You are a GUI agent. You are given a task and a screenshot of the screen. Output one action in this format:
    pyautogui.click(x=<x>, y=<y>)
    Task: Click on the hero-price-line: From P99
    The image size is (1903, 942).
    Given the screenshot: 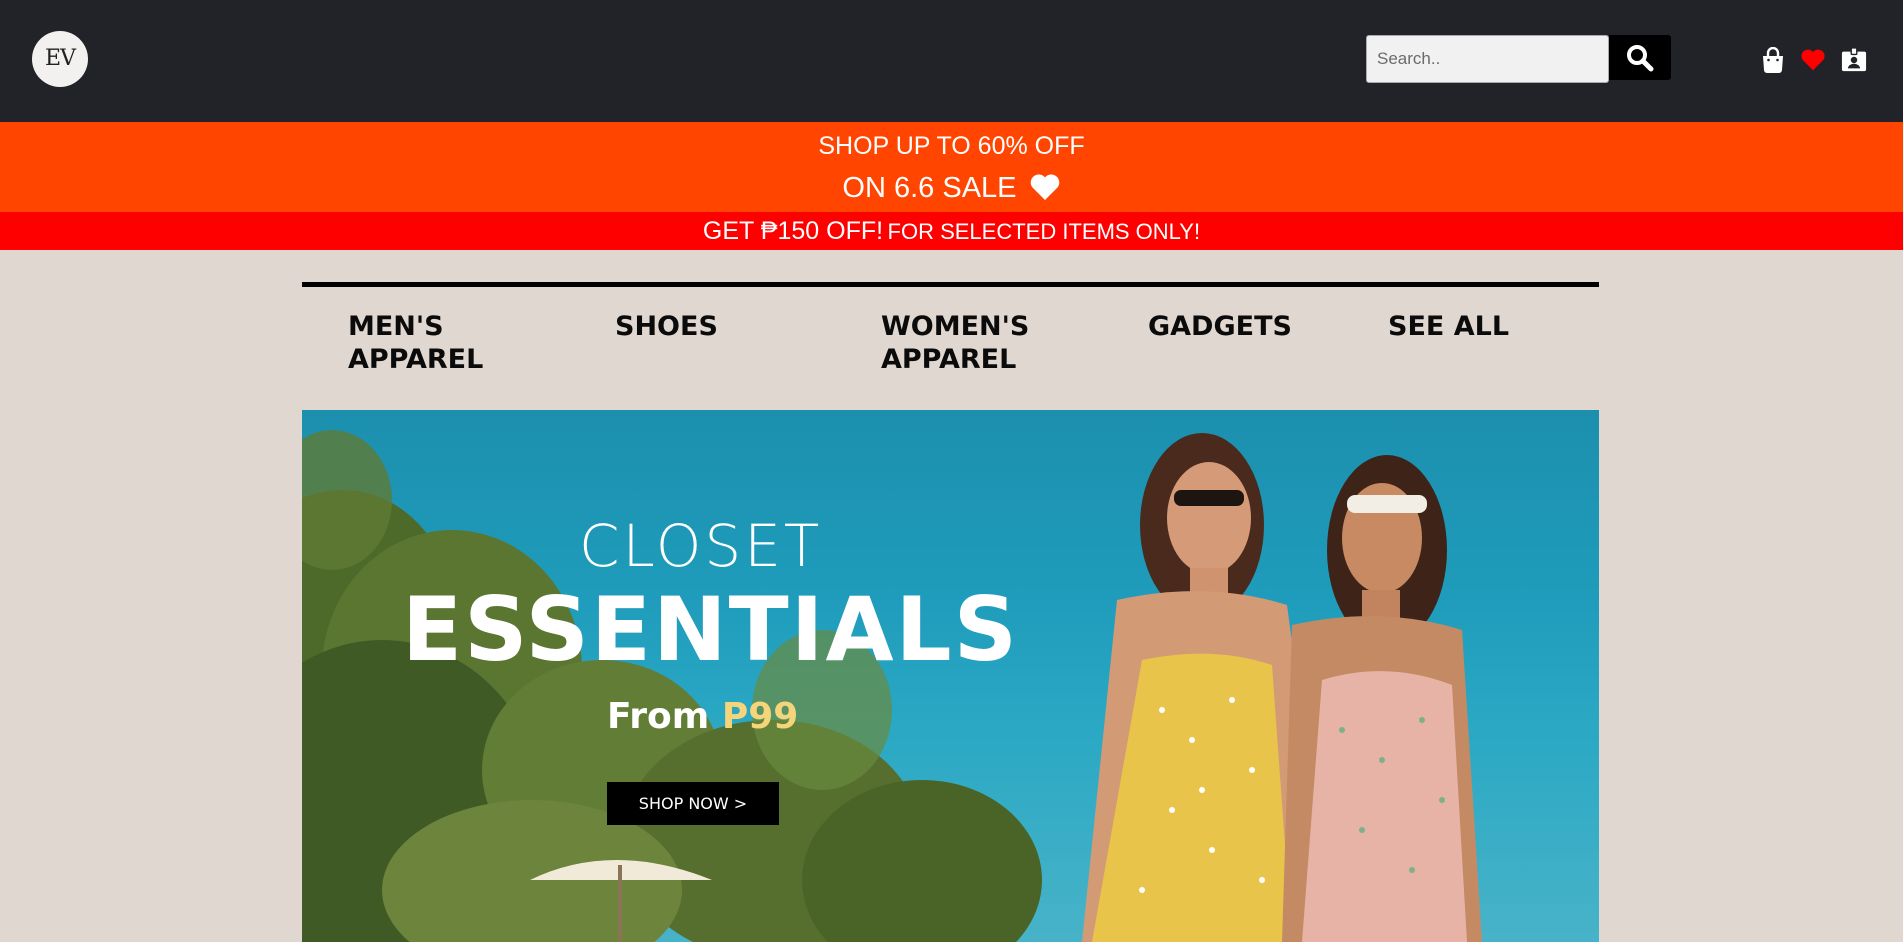 What is the action you would take?
    pyautogui.click(x=702, y=716)
    